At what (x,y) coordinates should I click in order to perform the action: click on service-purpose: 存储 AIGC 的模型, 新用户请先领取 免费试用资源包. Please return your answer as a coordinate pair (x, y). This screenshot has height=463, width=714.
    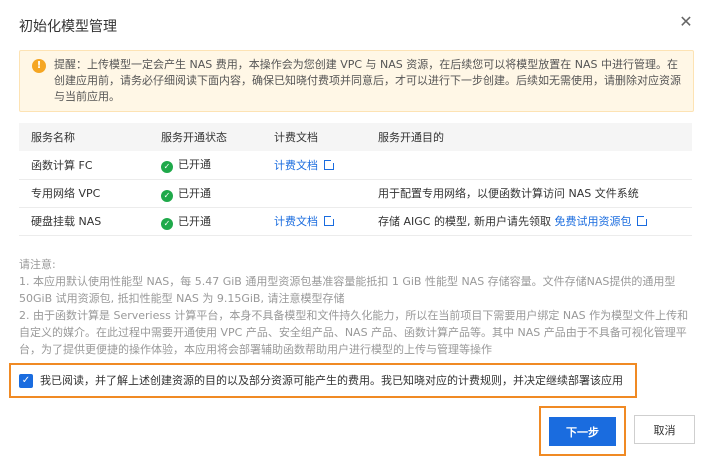
    Looking at the image, I should click on (529, 221).